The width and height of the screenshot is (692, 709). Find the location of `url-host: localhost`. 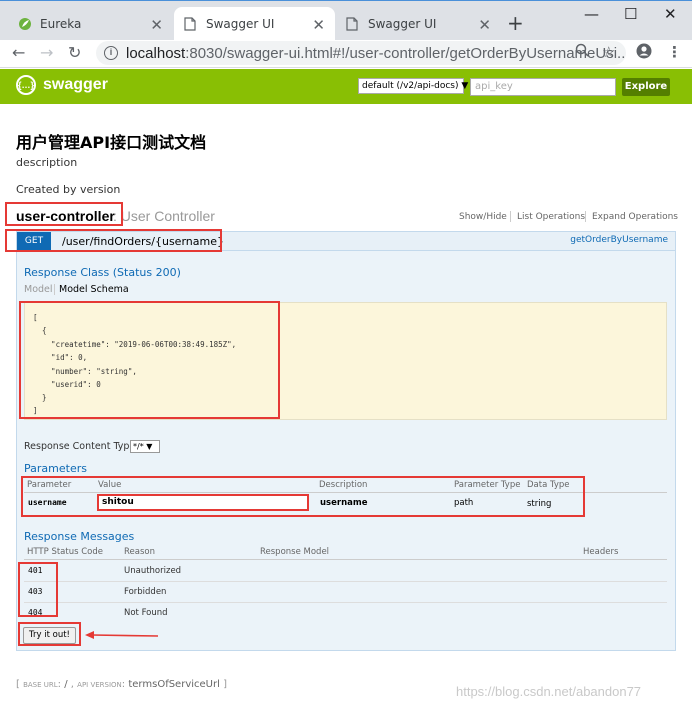

url-host: localhost is located at coordinates (156, 53).